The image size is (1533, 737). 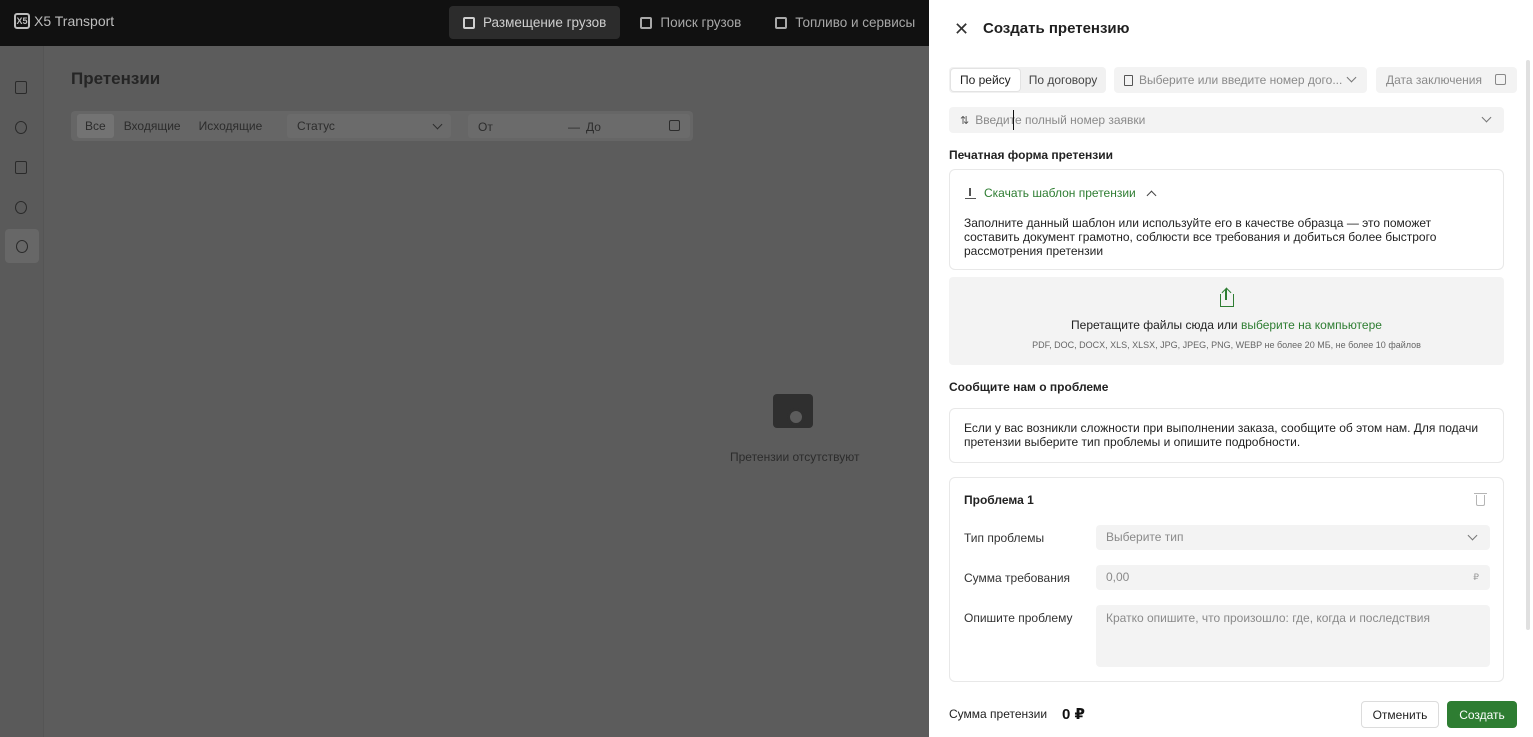 I want to click on create-button: Создать, so click(x=1482, y=714).